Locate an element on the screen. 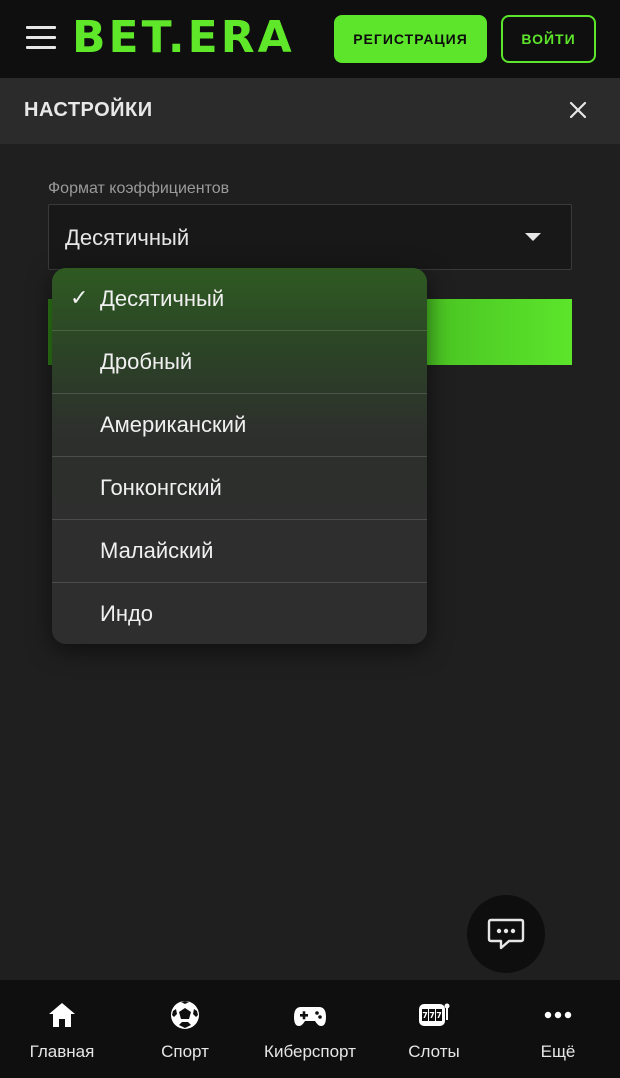 This screenshot has width=620, height=1078. odds-format-select: Десятичный is located at coordinates (310, 237).